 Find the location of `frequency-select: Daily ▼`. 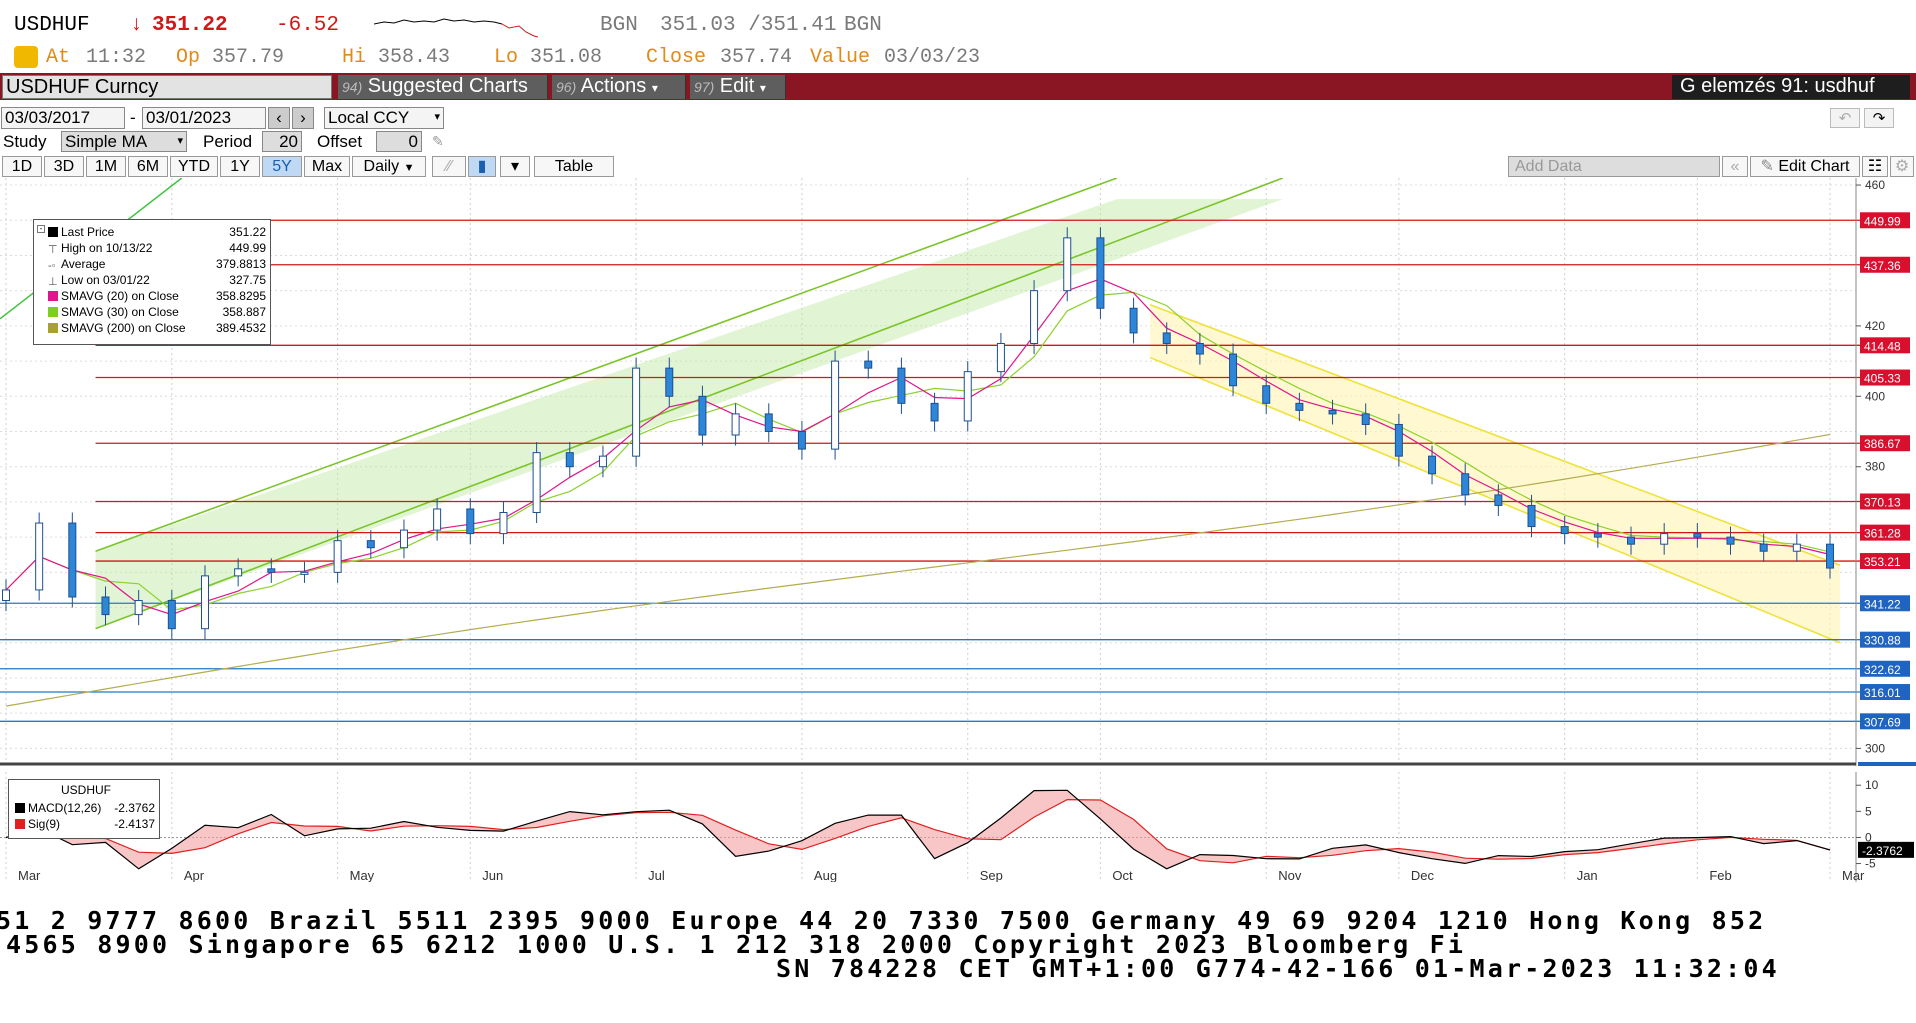

frequency-select: Daily ▼ is located at coordinates (389, 166).